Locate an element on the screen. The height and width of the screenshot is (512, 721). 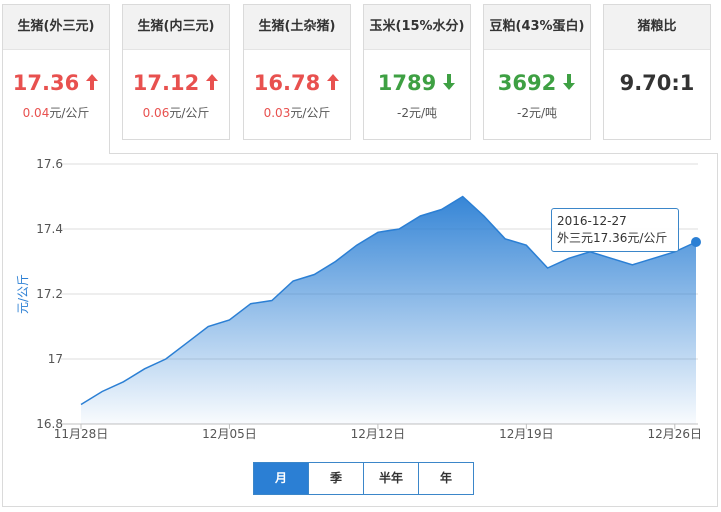
card-price: 3692 is located at coordinates (537, 83).